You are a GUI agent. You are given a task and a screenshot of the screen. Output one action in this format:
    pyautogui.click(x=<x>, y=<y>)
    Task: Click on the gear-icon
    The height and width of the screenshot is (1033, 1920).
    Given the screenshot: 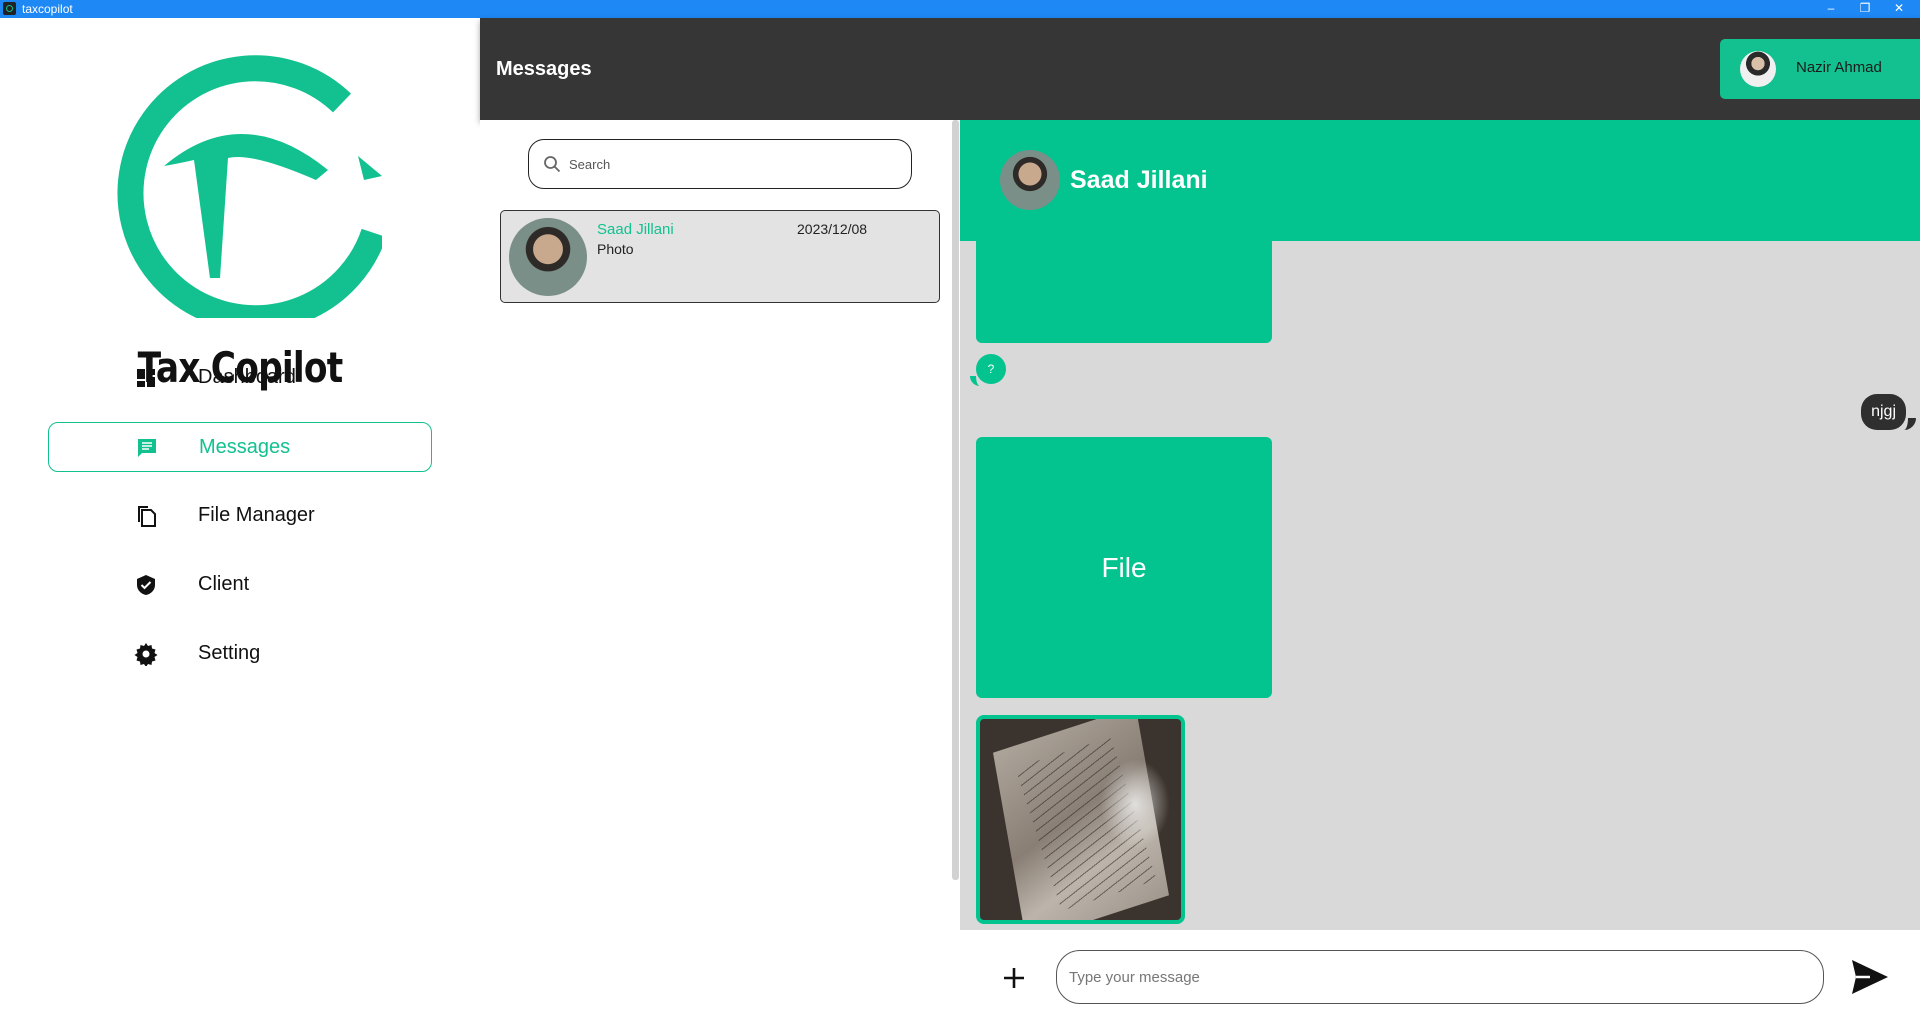 What is the action you would take?
    pyautogui.click(x=146, y=654)
    